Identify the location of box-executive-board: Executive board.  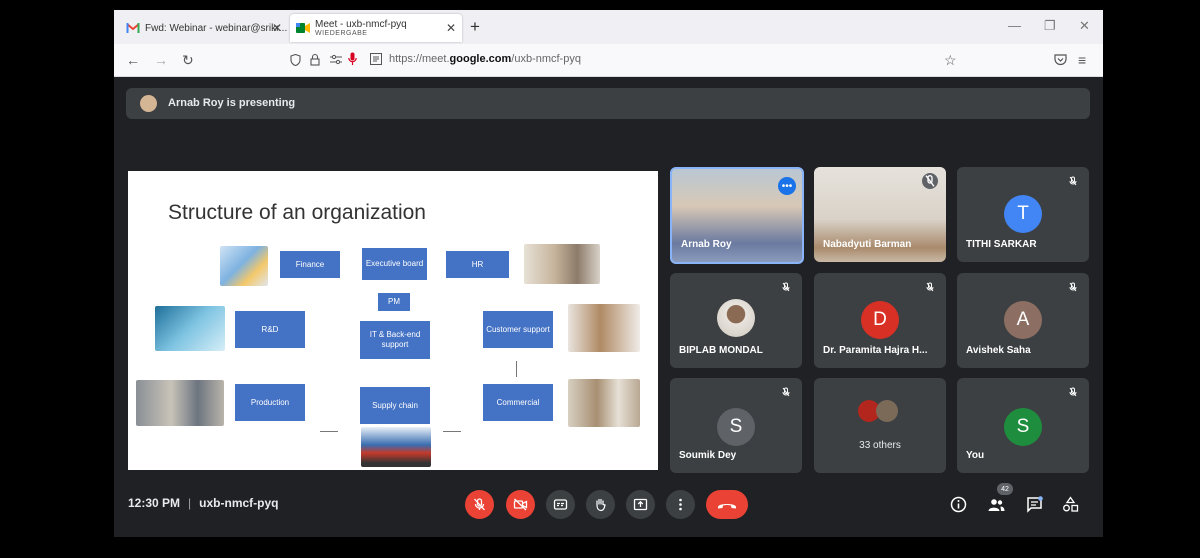
(394, 264).